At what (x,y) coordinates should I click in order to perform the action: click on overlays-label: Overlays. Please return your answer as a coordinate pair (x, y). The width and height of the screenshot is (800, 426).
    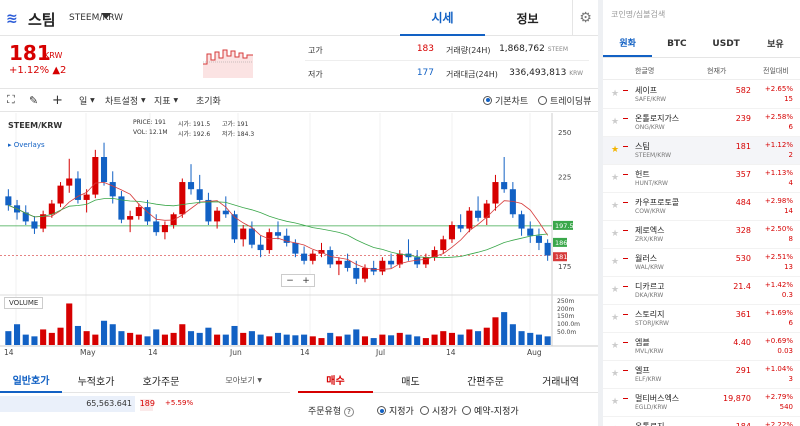
    Looking at the image, I should click on (29, 145).